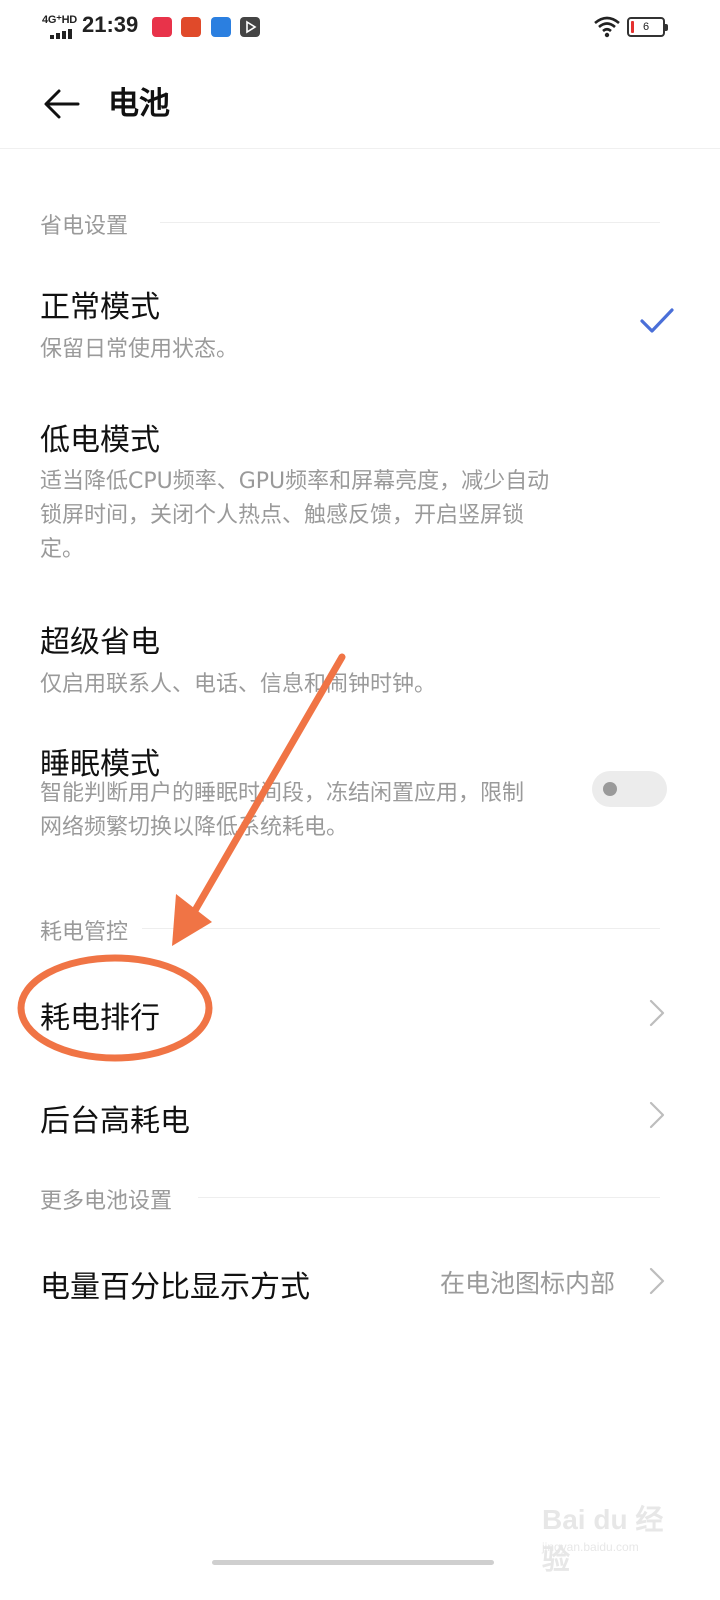 This screenshot has height=1600, width=720. I want to click on page-title: 电池, so click(139, 104).